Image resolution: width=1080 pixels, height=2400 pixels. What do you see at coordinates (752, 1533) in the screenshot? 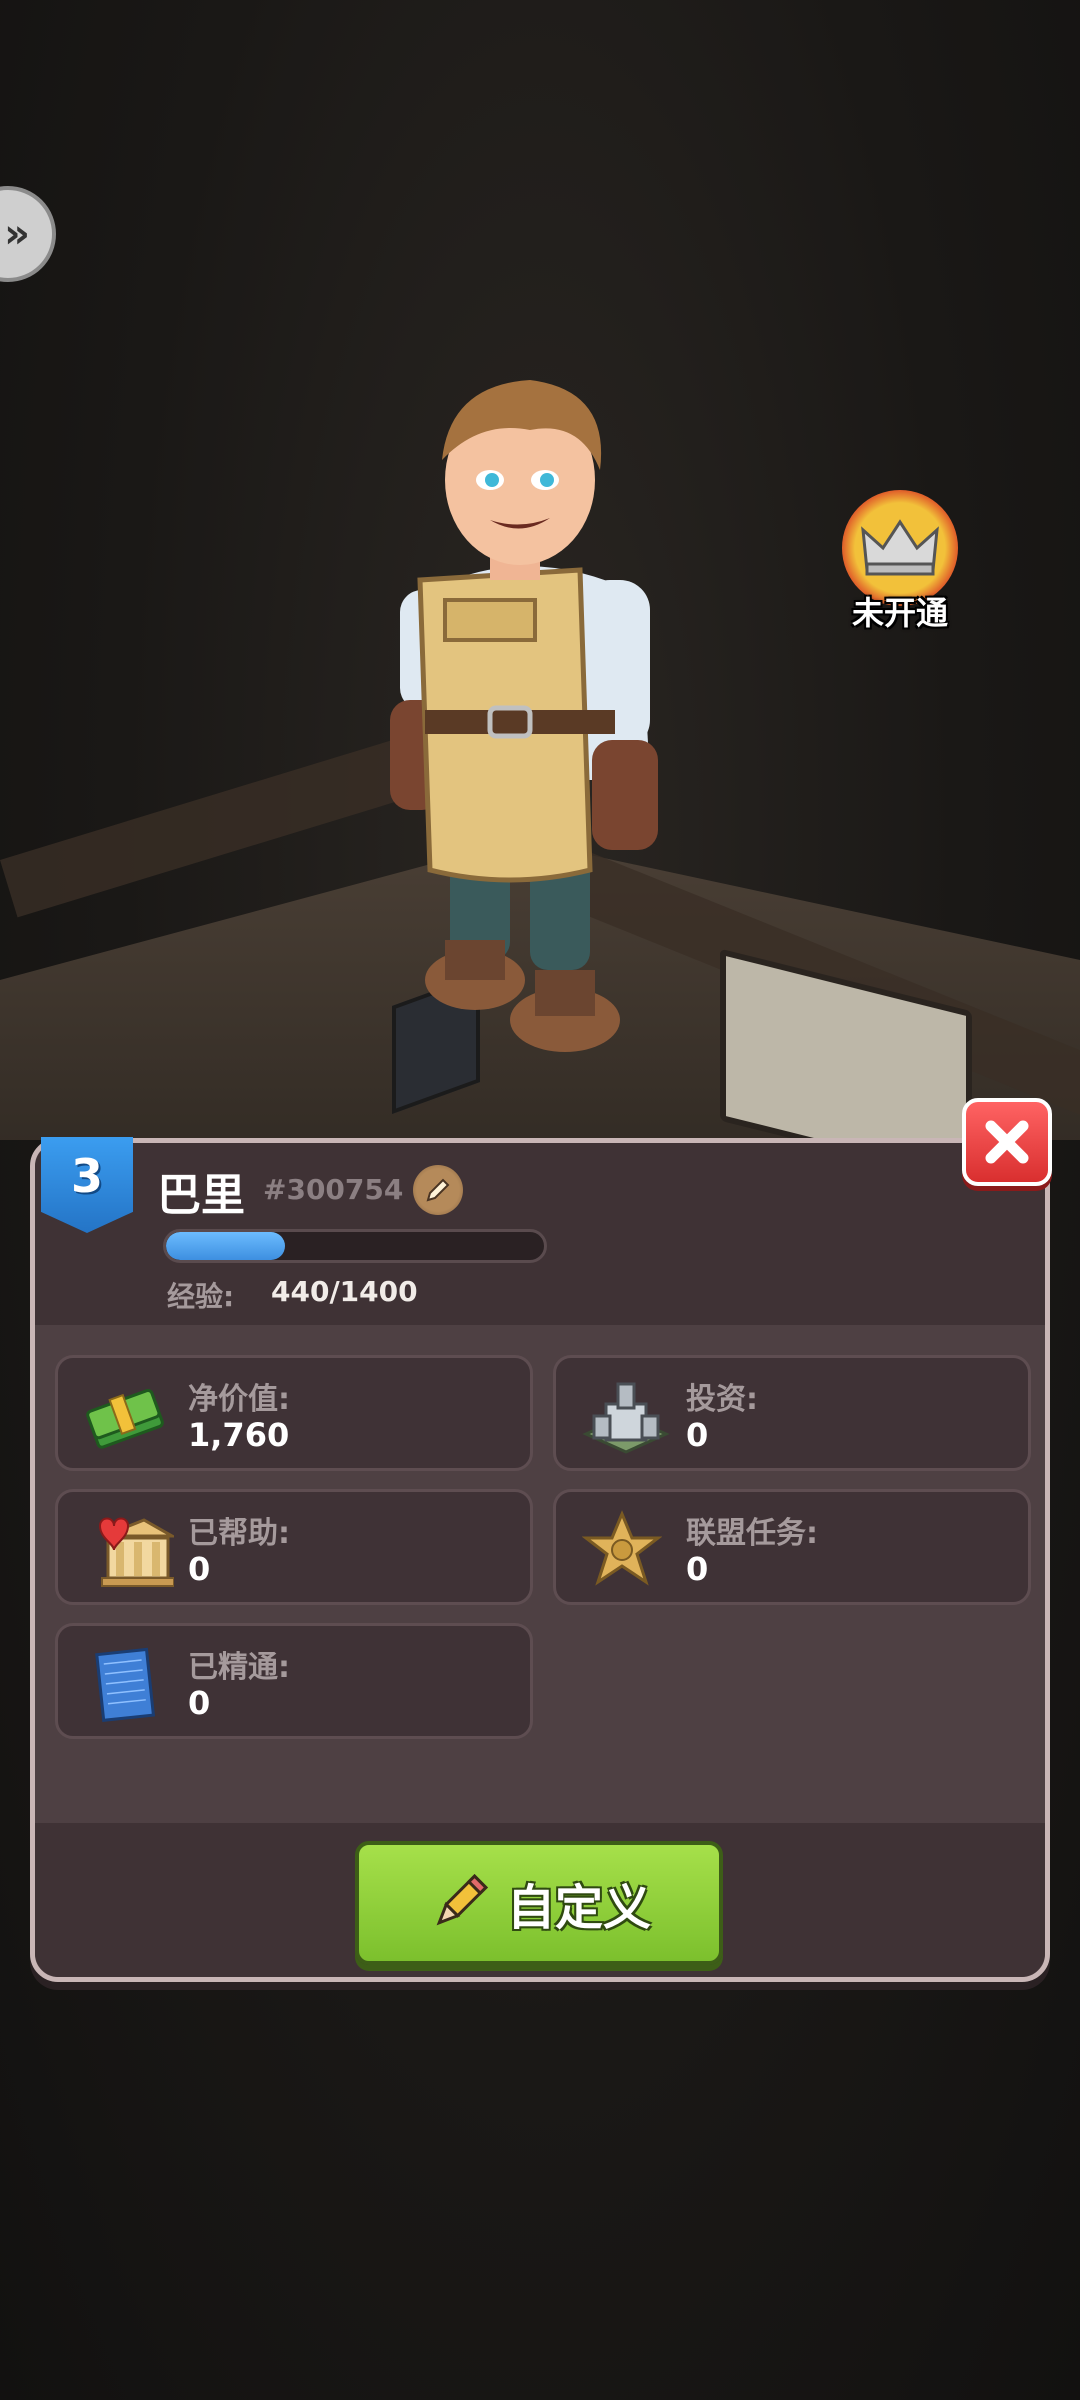
I see `stat-label: 联盟任务:` at bounding box center [752, 1533].